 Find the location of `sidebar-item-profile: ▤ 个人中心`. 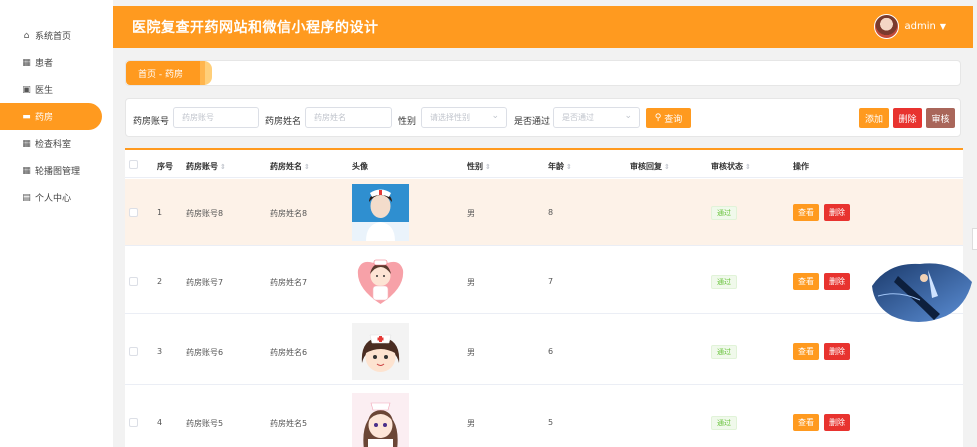

sidebar-item-profile: ▤ 个人中心 is located at coordinates (56, 197).